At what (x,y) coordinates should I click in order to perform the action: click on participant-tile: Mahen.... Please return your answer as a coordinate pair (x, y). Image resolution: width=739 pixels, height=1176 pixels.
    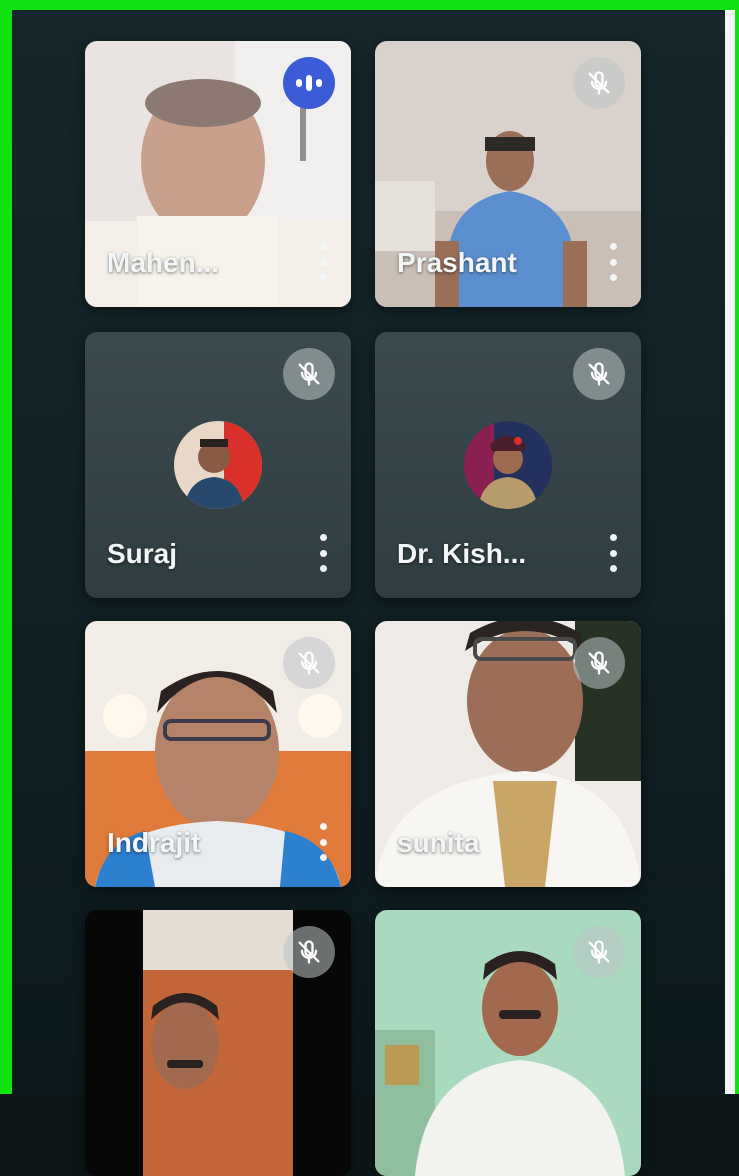
    Looking at the image, I should click on (218, 174).